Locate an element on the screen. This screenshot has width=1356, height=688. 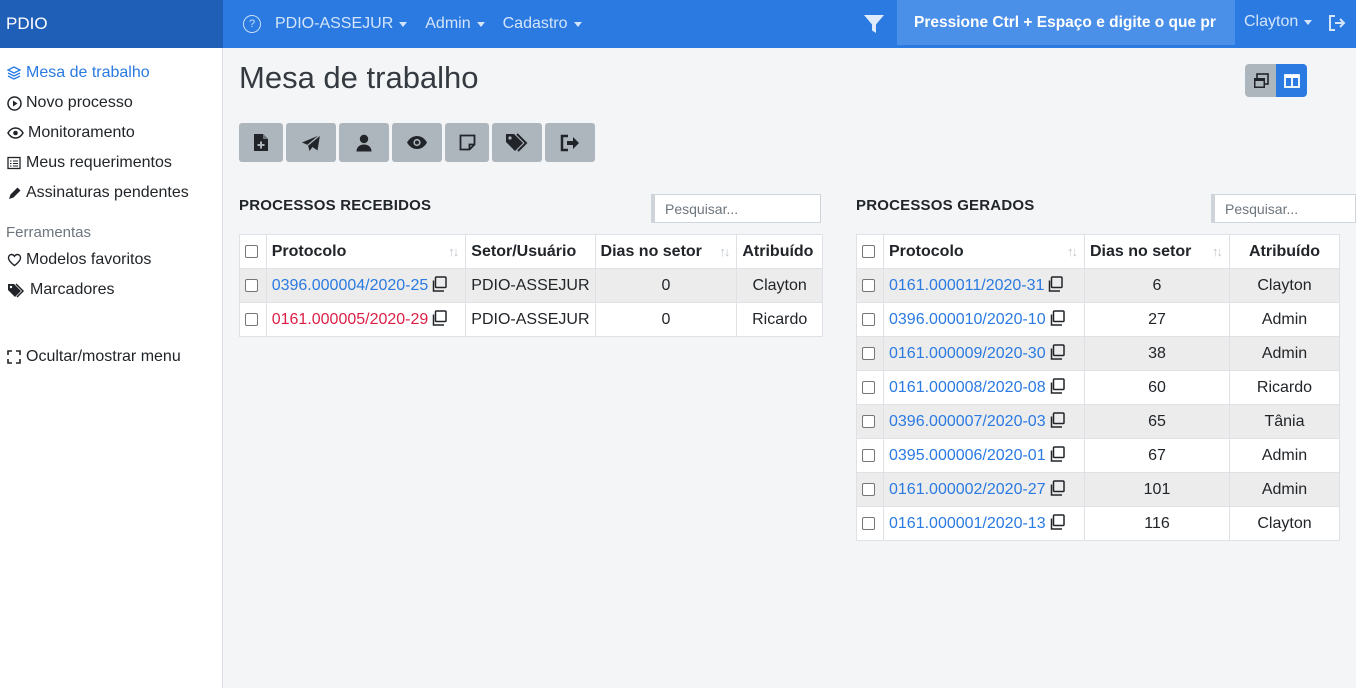
layers-icon is located at coordinates (14, 73).